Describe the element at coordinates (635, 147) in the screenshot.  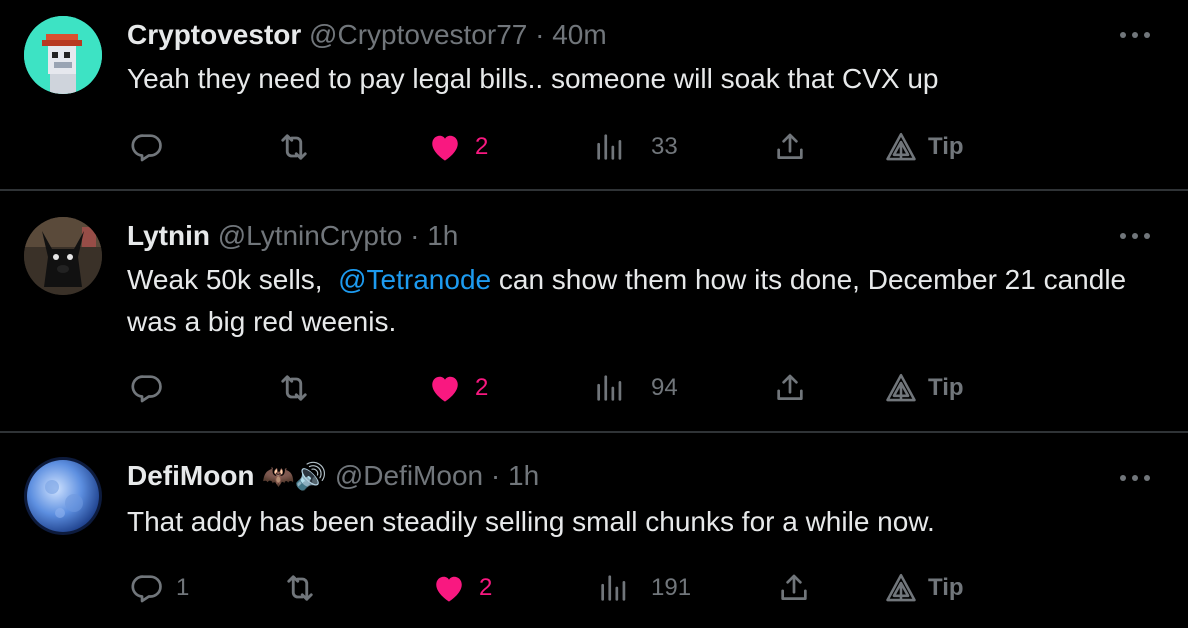
I see `views-button: 33` at that location.